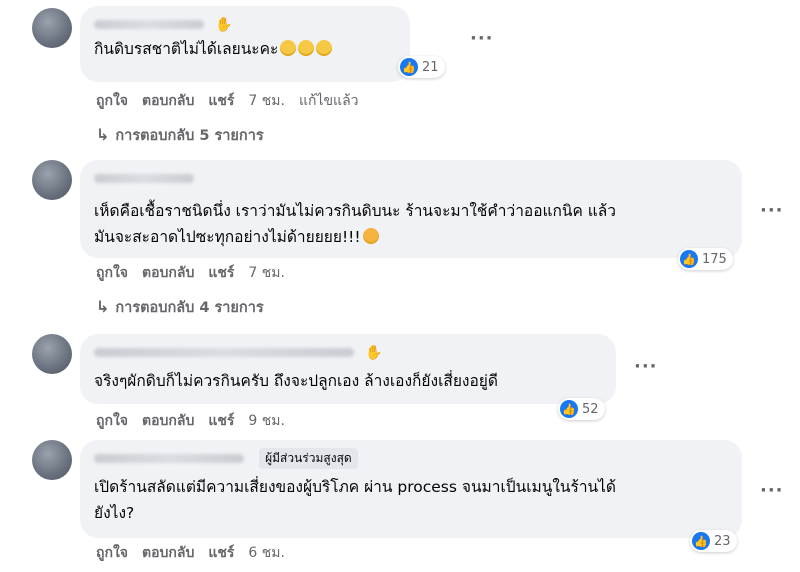 The image size is (800, 572). I want to click on comment-actions: ถูกใจ ตอบกลับ แชร์ 6 ชม., so click(190, 553).